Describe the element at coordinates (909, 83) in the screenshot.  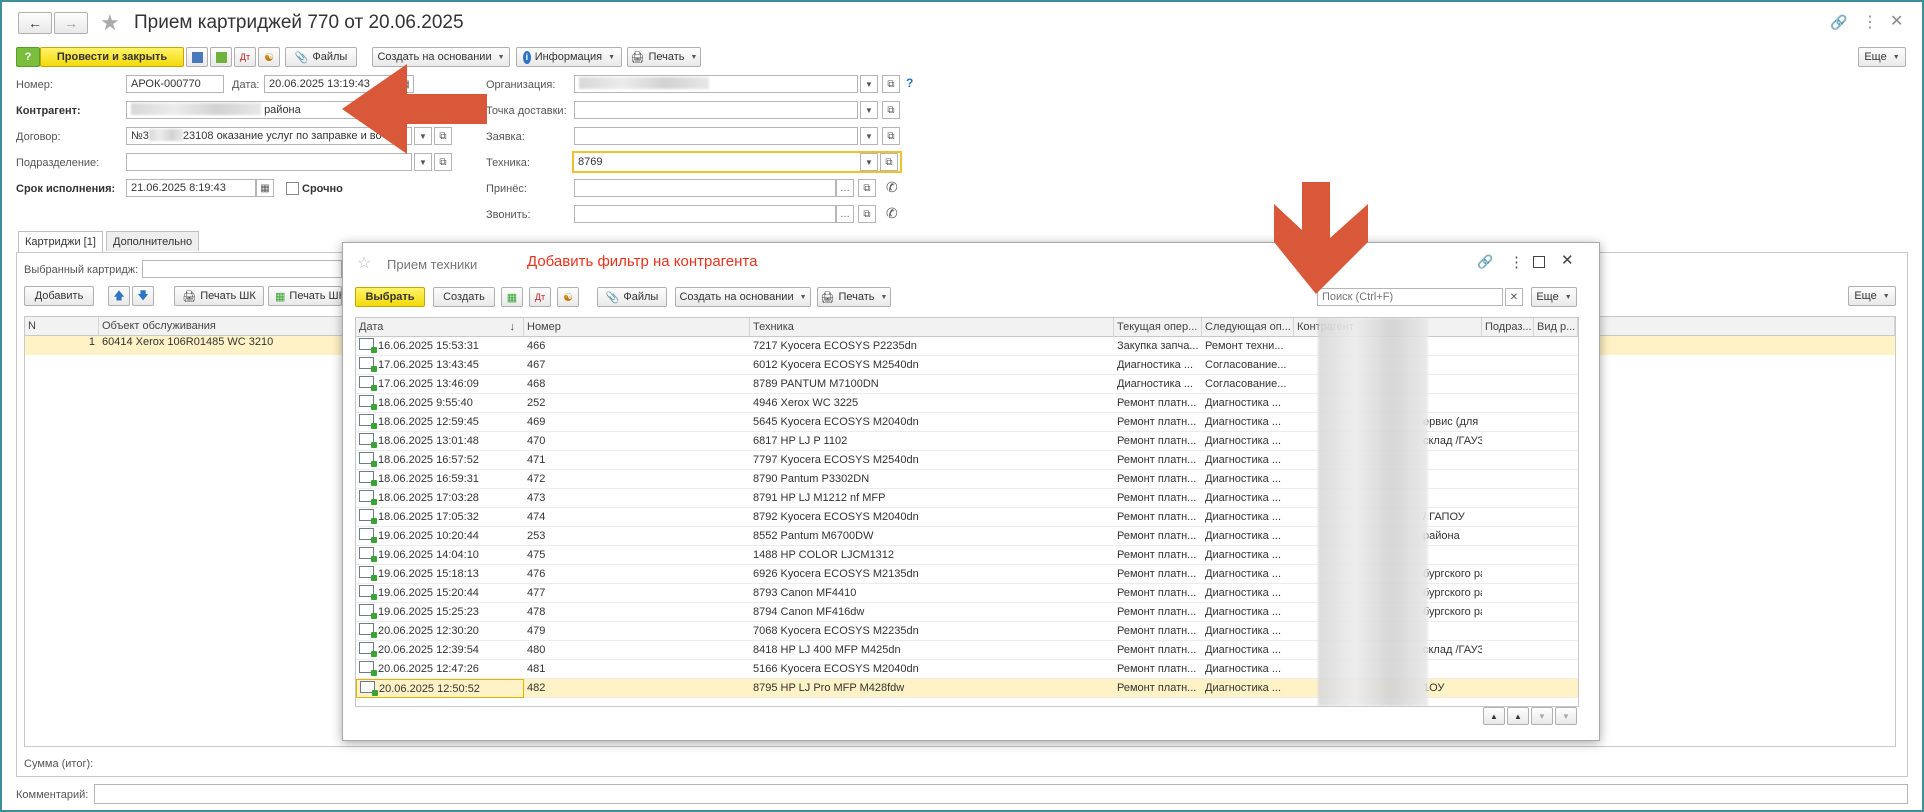
I see `help-link: ?` at that location.